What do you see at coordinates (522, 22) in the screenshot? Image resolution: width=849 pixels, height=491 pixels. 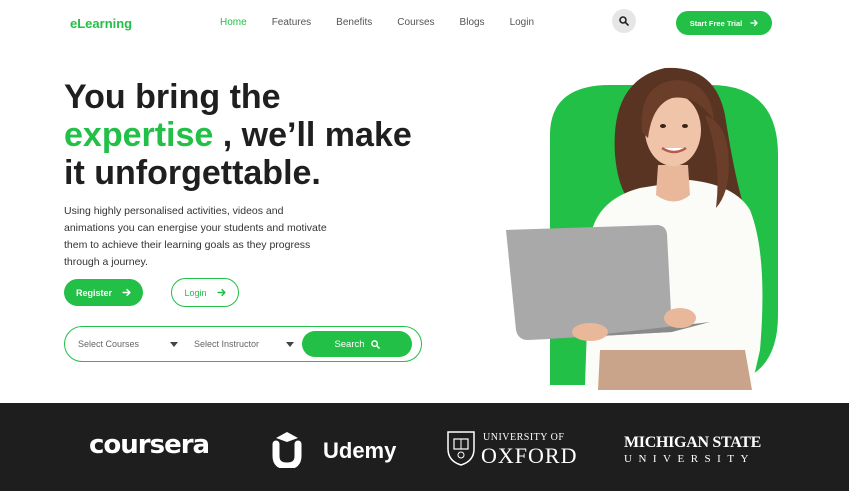 I see `nav-login: Login` at bounding box center [522, 22].